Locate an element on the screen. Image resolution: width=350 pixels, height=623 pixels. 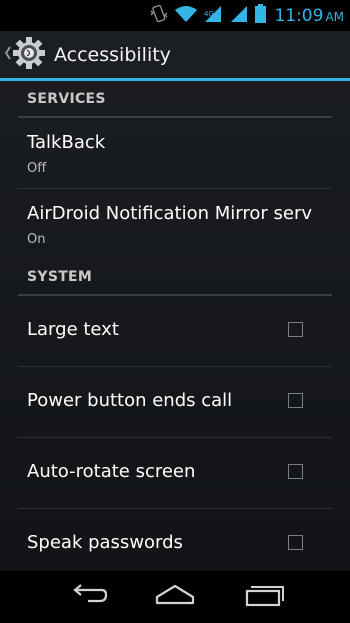
list-item-auto-rotate-screen: Auto-rotate screen is located at coordinates (175, 473).